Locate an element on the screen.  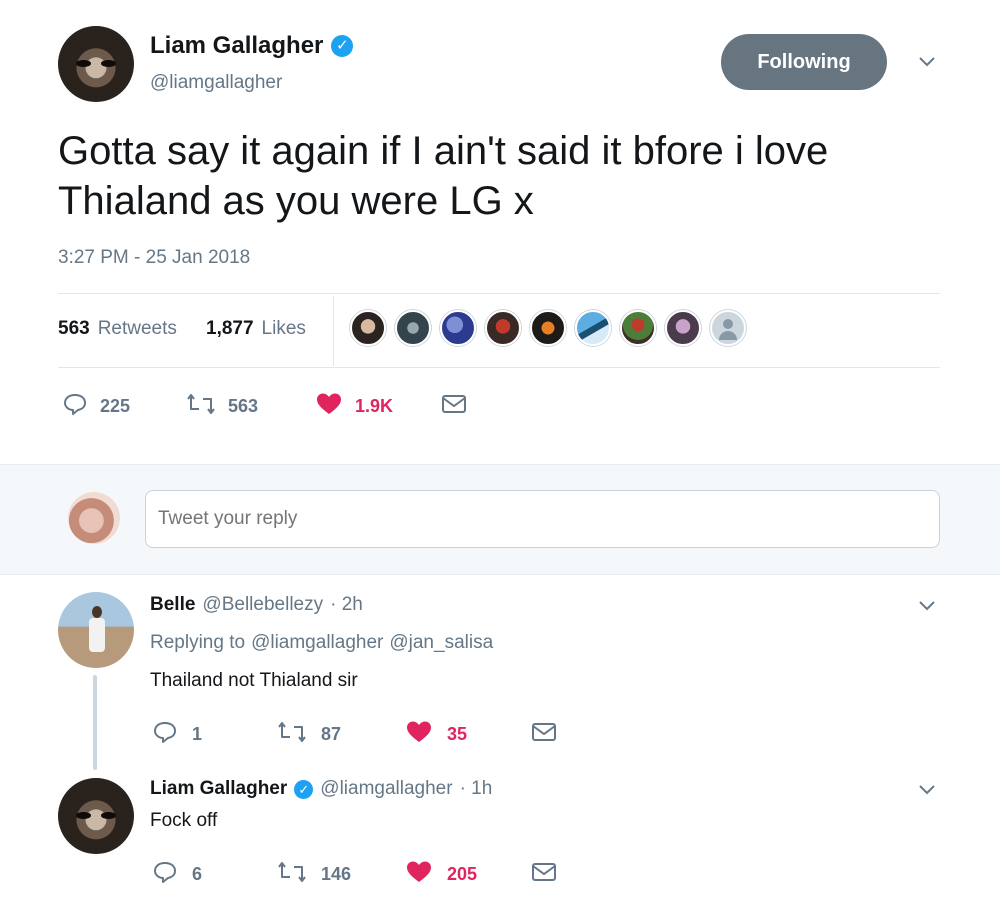
likes-count: 1,877 is located at coordinates (230, 328).